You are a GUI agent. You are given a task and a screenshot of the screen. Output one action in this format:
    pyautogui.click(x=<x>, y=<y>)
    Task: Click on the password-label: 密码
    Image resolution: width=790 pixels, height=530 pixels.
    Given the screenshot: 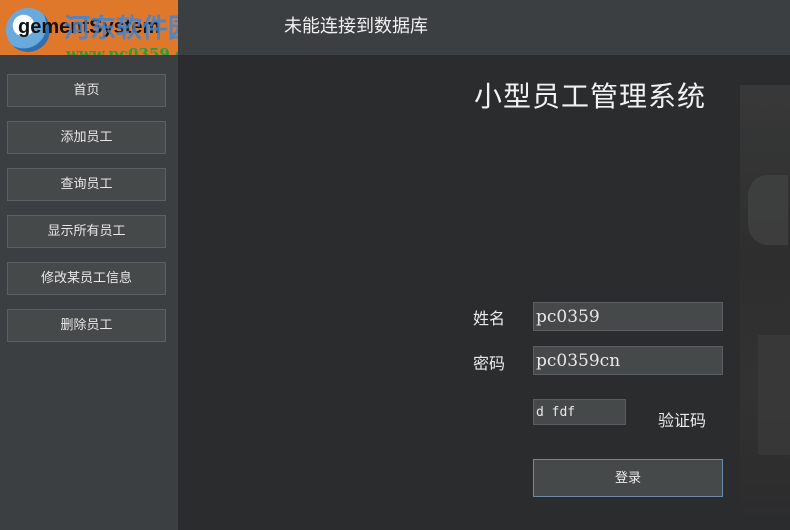 What is the action you would take?
    pyautogui.click(x=489, y=363)
    